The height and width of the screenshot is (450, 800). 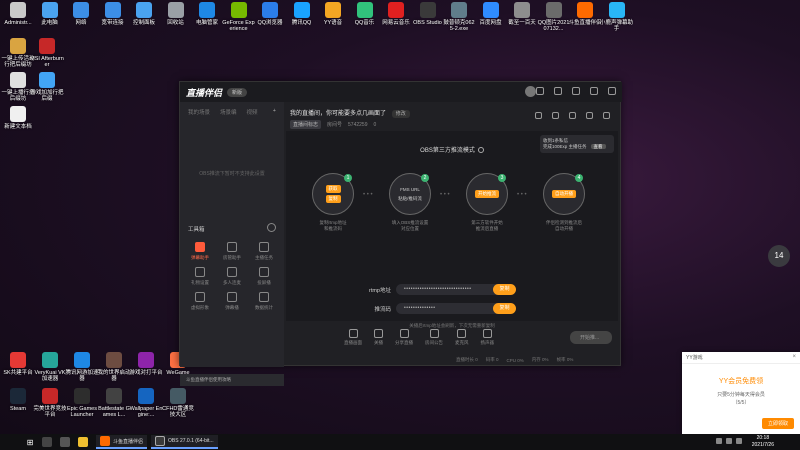 What do you see at coordinates (232, 251) in the screenshot?
I see `tool-item: 房管助手` at bounding box center [232, 251].